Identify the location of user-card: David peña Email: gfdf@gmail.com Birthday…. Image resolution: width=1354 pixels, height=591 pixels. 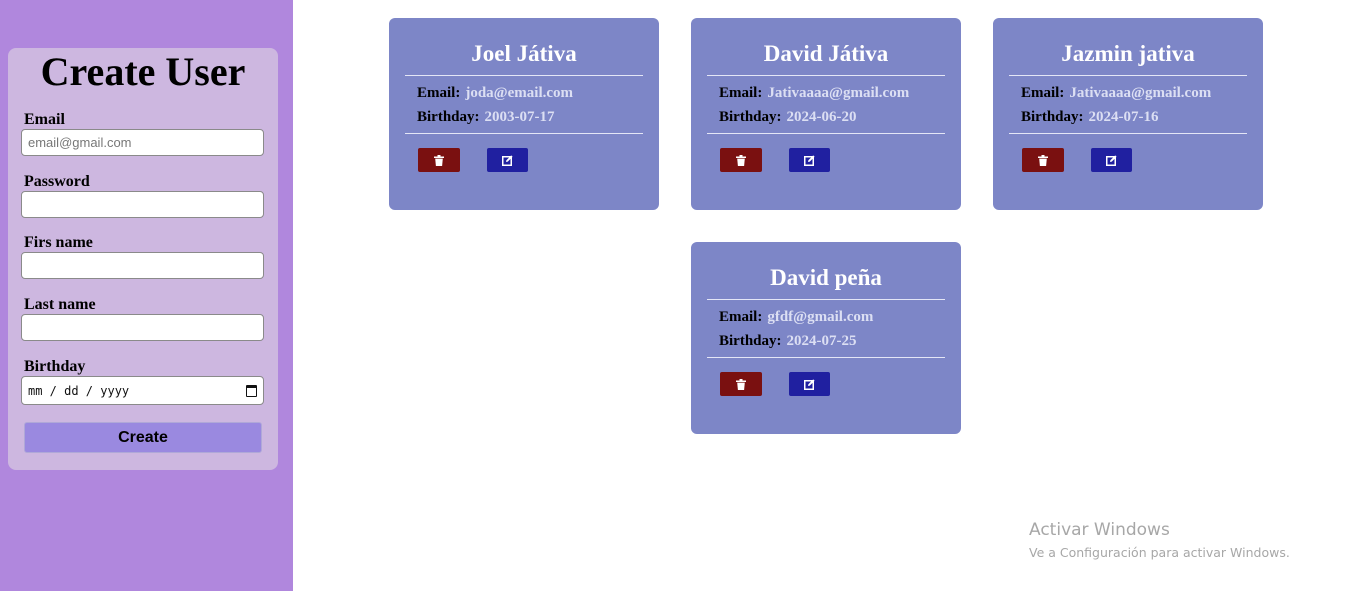
(826, 338).